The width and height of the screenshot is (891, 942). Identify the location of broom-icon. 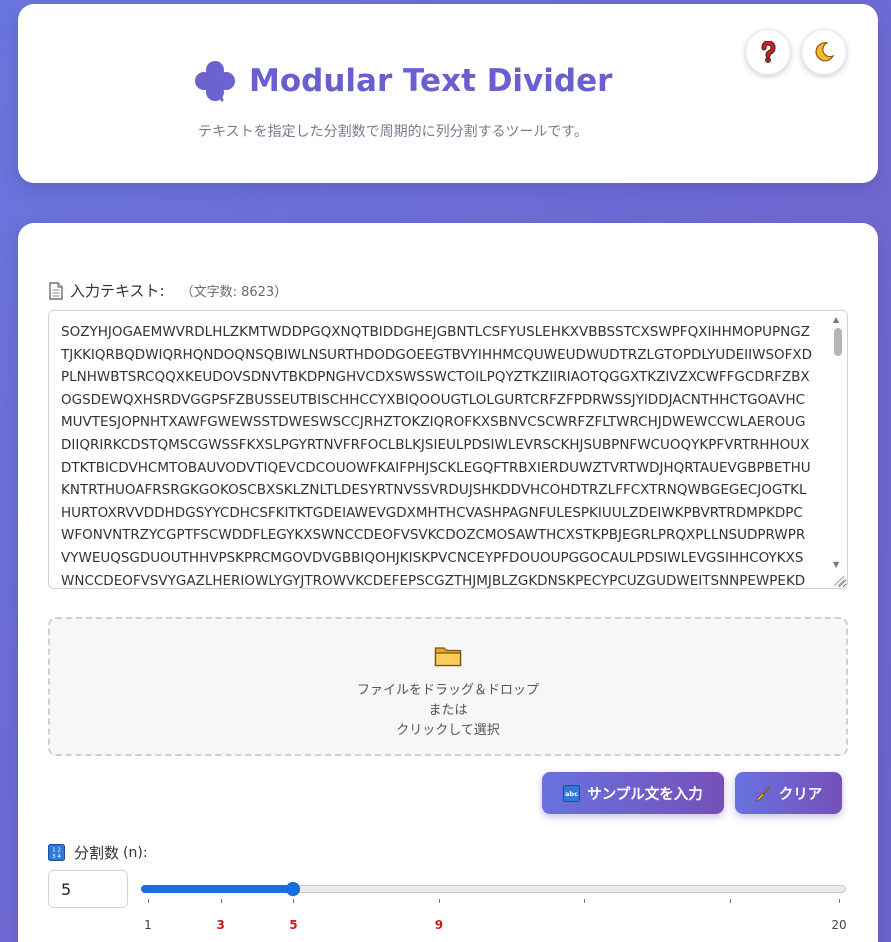
(763, 793).